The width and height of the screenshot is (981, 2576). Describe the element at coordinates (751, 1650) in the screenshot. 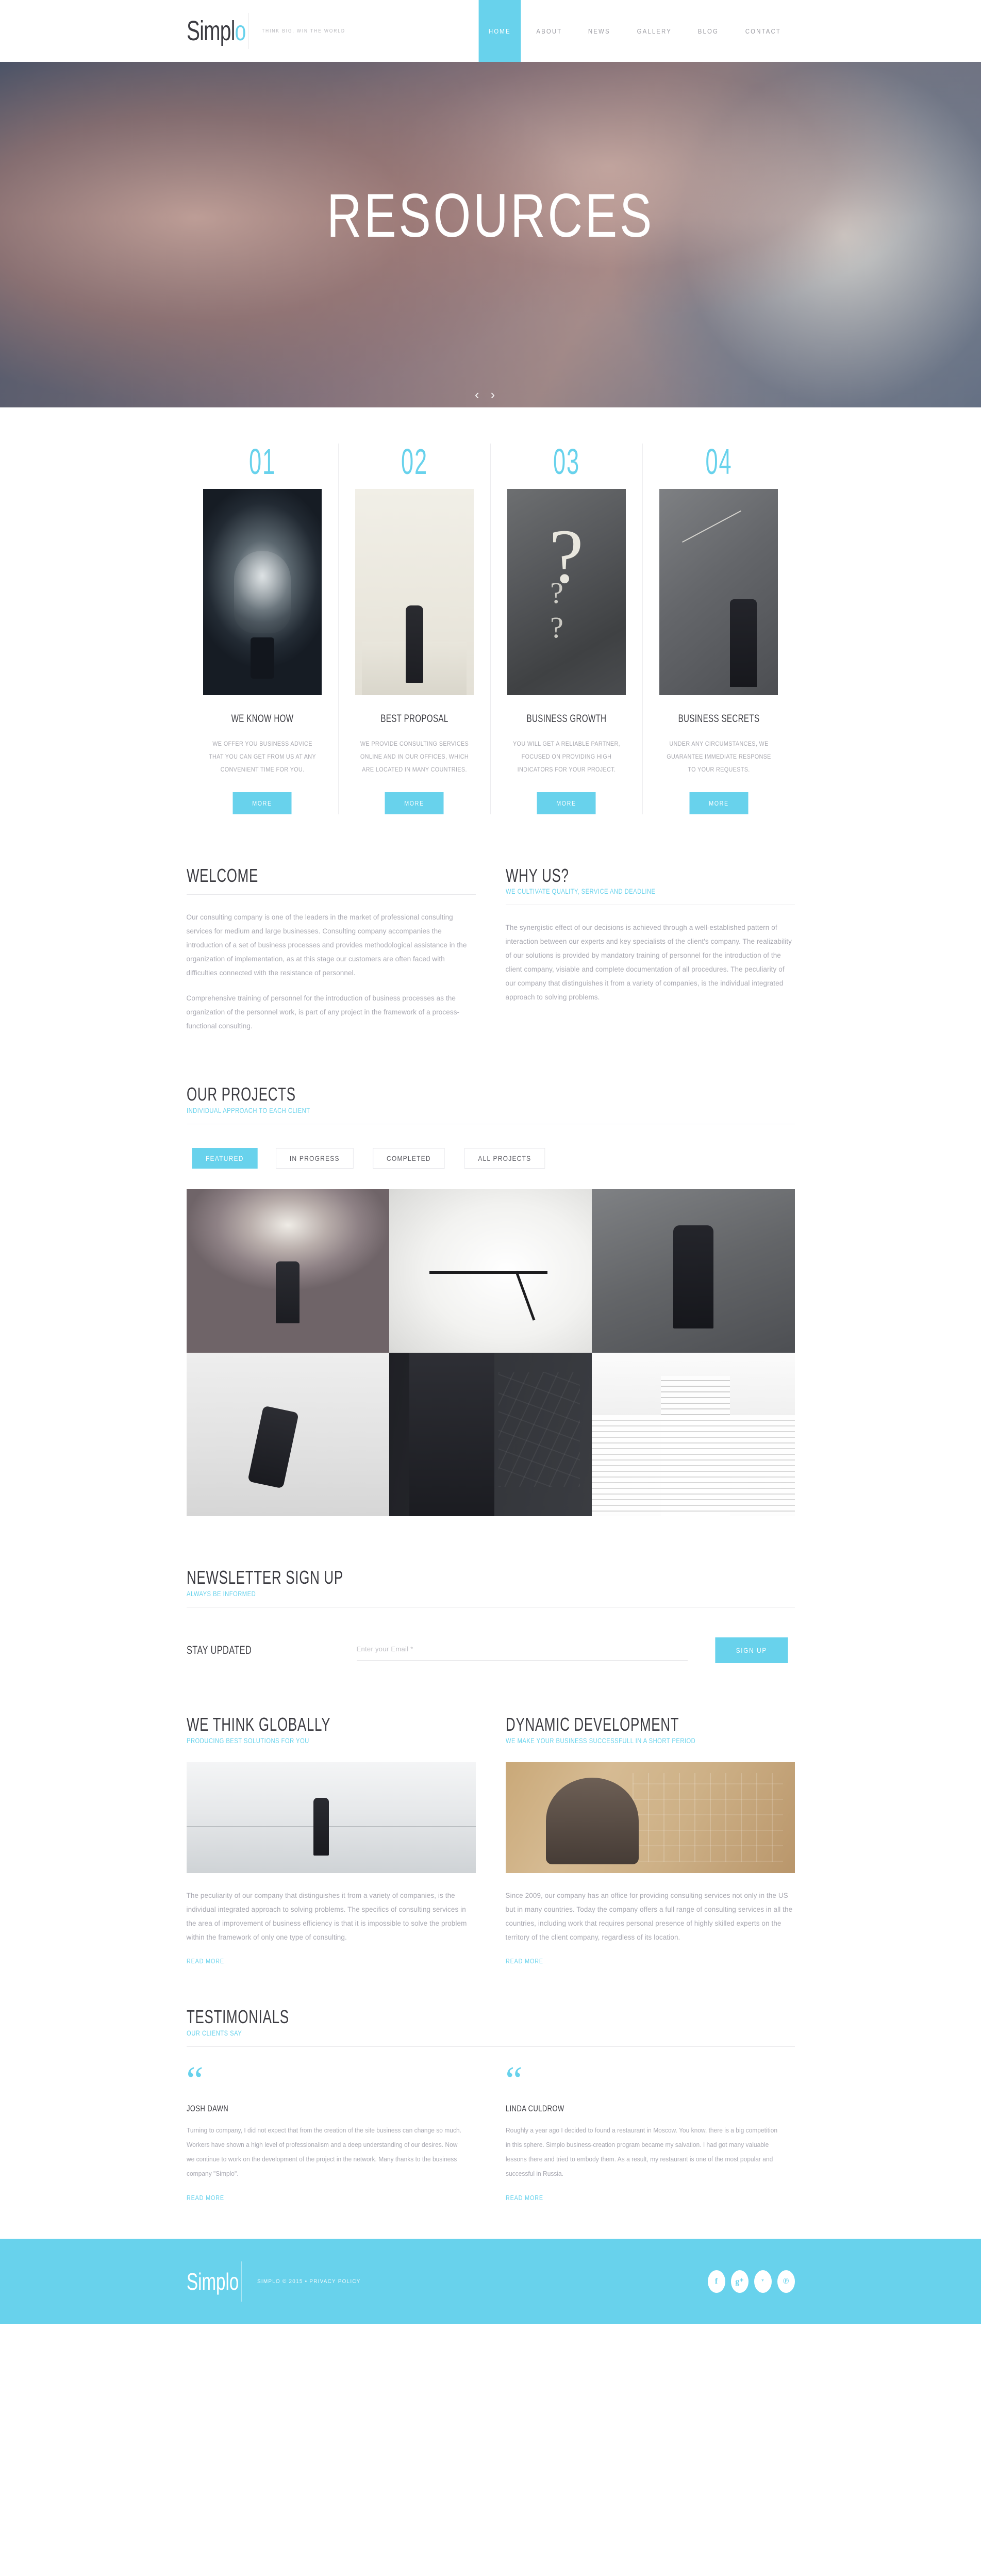

I see `newsletter-signup-button: Sign Up` at that location.